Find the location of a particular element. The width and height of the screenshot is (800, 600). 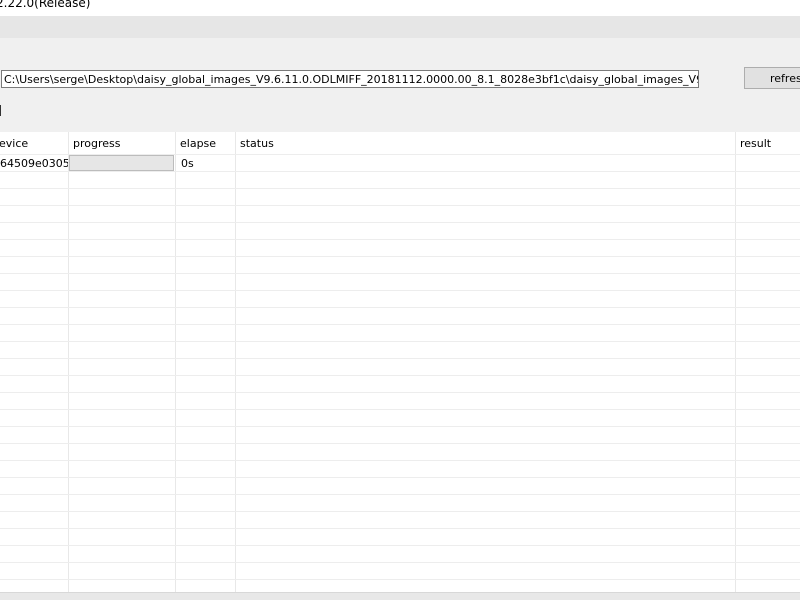

progress-bar is located at coordinates (121, 163).